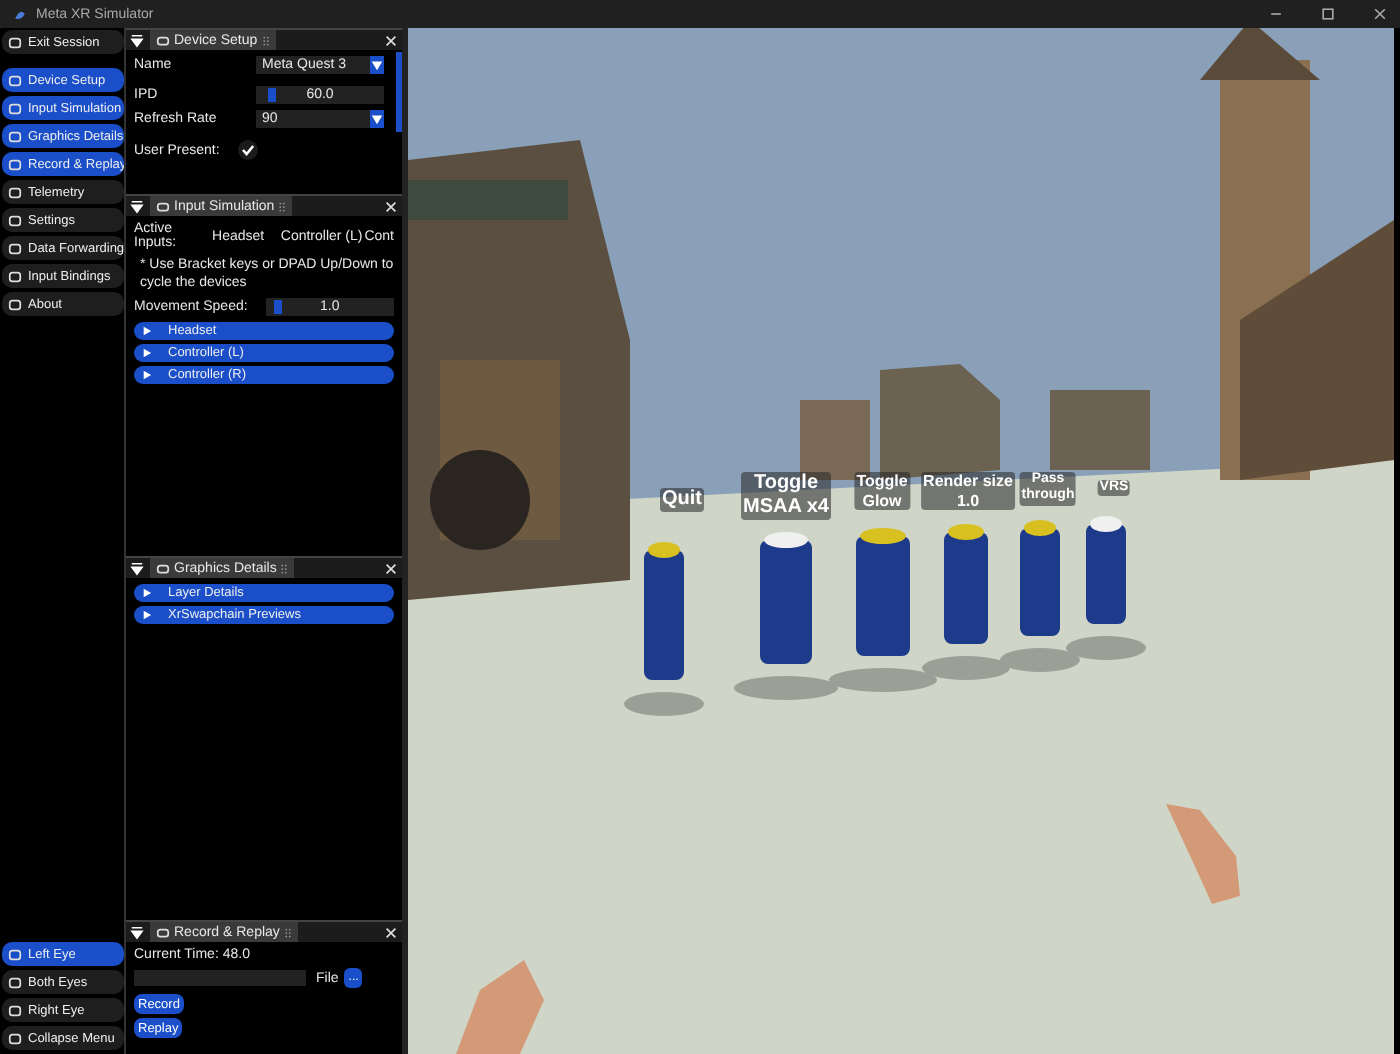  What do you see at coordinates (786, 496) in the screenshot?
I see `scene-label: Toggle MSAA x4` at bounding box center [786, 496].